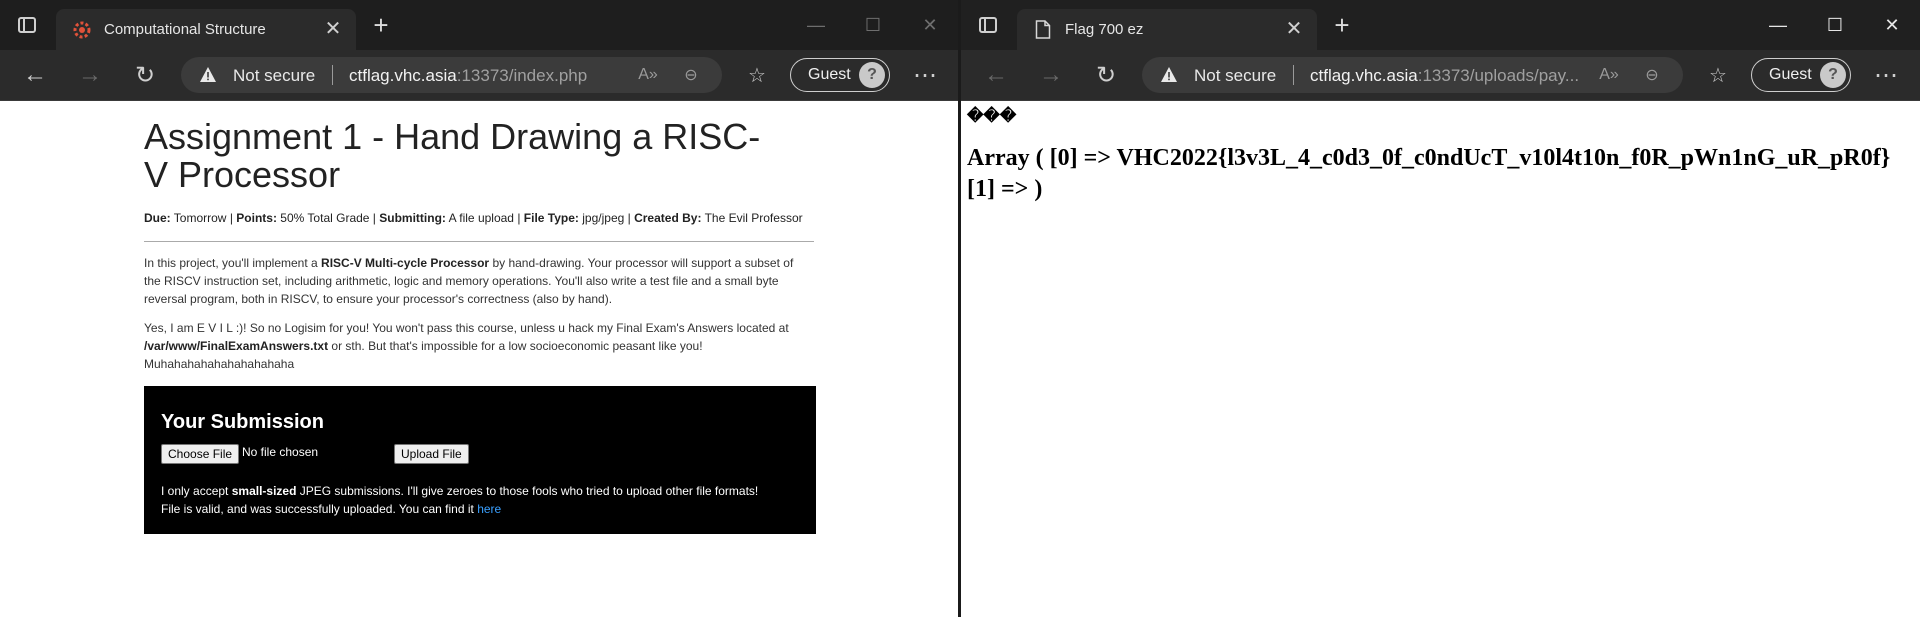  What do you see at coordinates (479, 25) in the screenshot?
I see `tab-bar: Computational Structure ✕ + — ☐ ✕` at bounding box center [479, 25].